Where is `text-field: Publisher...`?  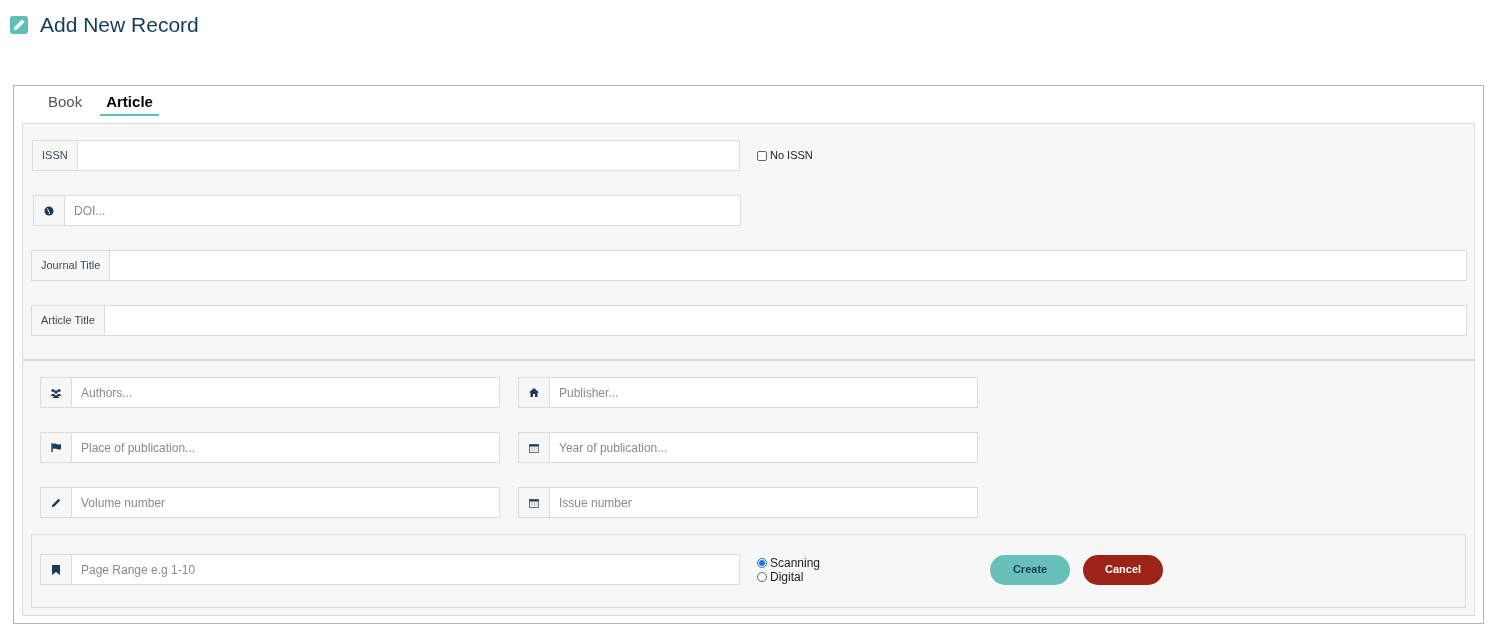 text-field: Publisher... is located at coordinates (764, 392).